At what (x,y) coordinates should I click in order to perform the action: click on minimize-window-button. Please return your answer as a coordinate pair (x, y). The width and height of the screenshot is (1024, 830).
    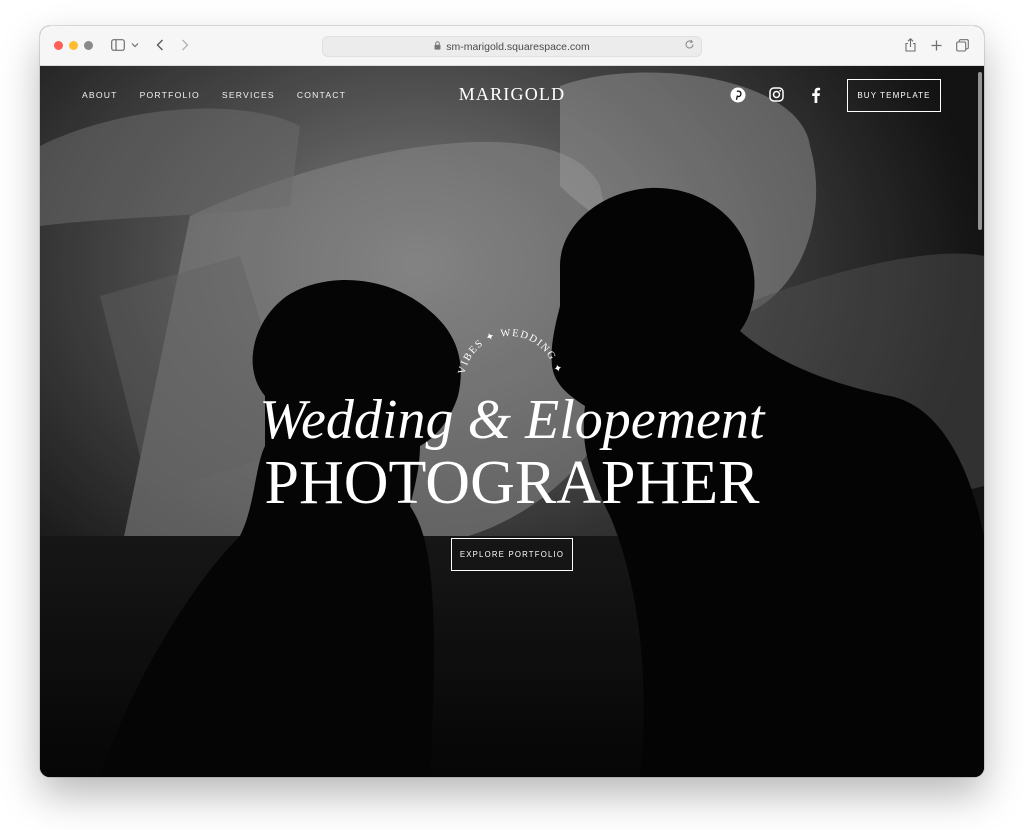
    Looking at the image, I should click on (73, 45).